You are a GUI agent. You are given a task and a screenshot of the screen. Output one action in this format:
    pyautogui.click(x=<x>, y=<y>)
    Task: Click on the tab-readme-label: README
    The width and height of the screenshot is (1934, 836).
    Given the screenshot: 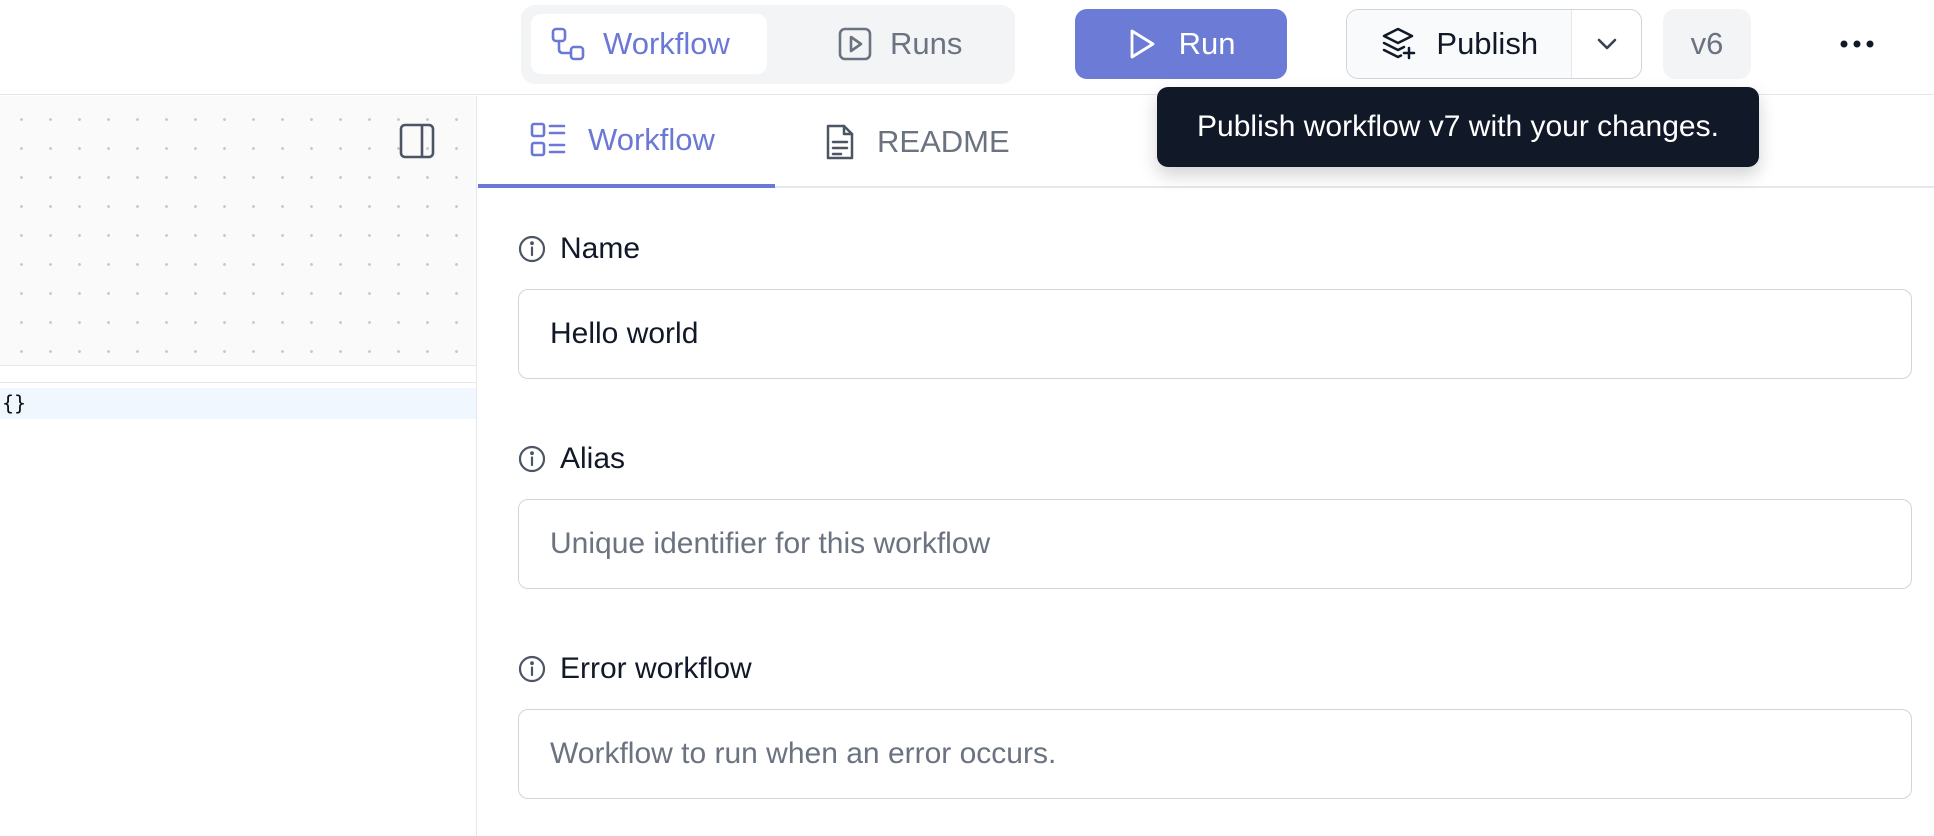 What is the action you would take?
    pyautogui.click(x=943, y=141)
    